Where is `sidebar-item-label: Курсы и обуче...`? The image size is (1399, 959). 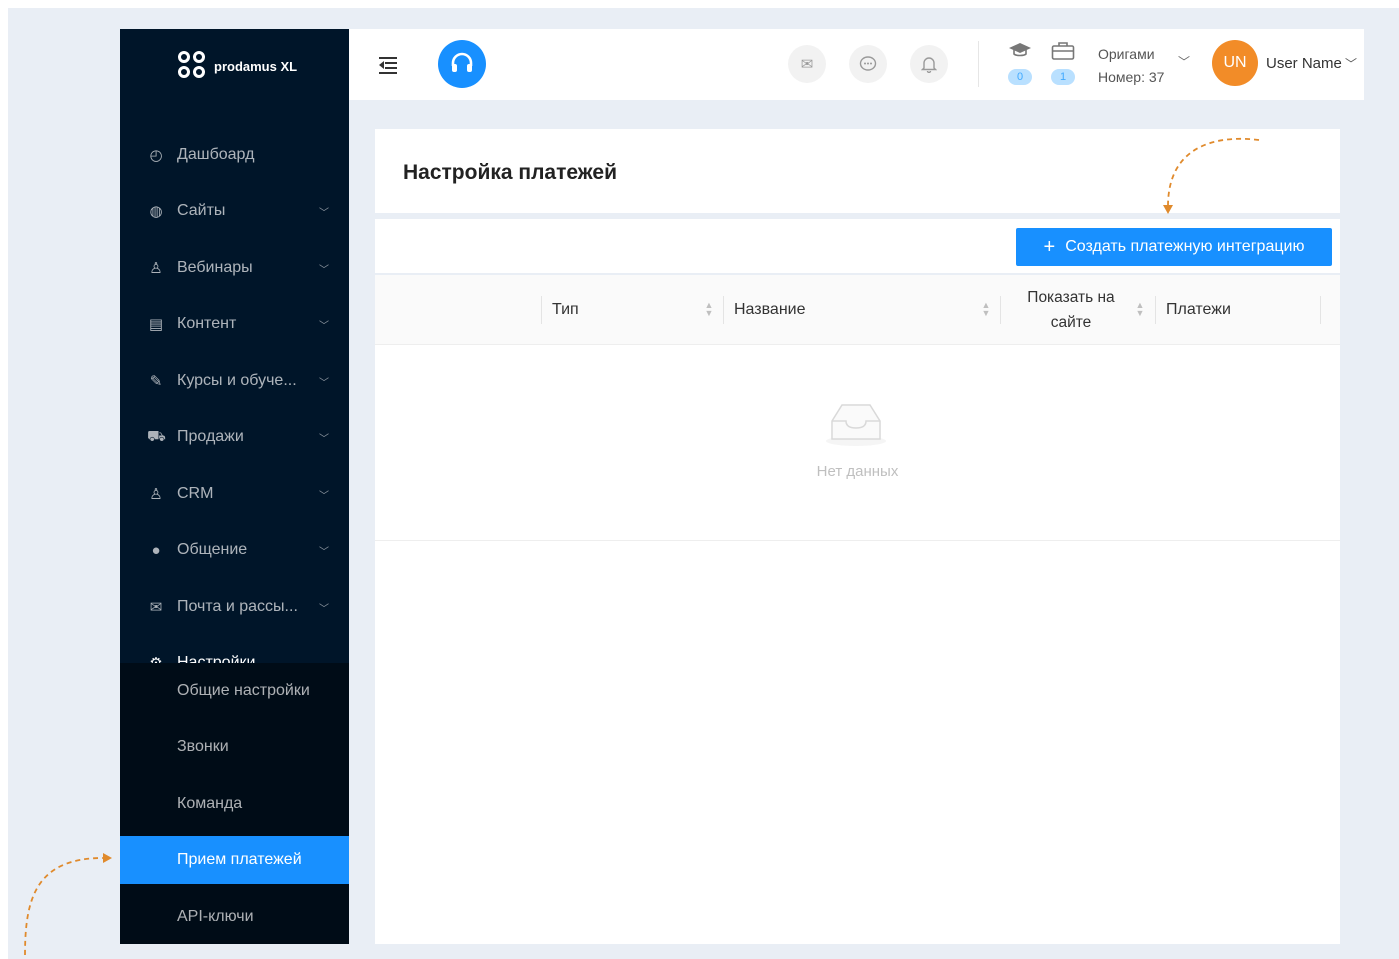 sidebar-item-label: Курсы и обуче... is located at coordinates (237, 380).